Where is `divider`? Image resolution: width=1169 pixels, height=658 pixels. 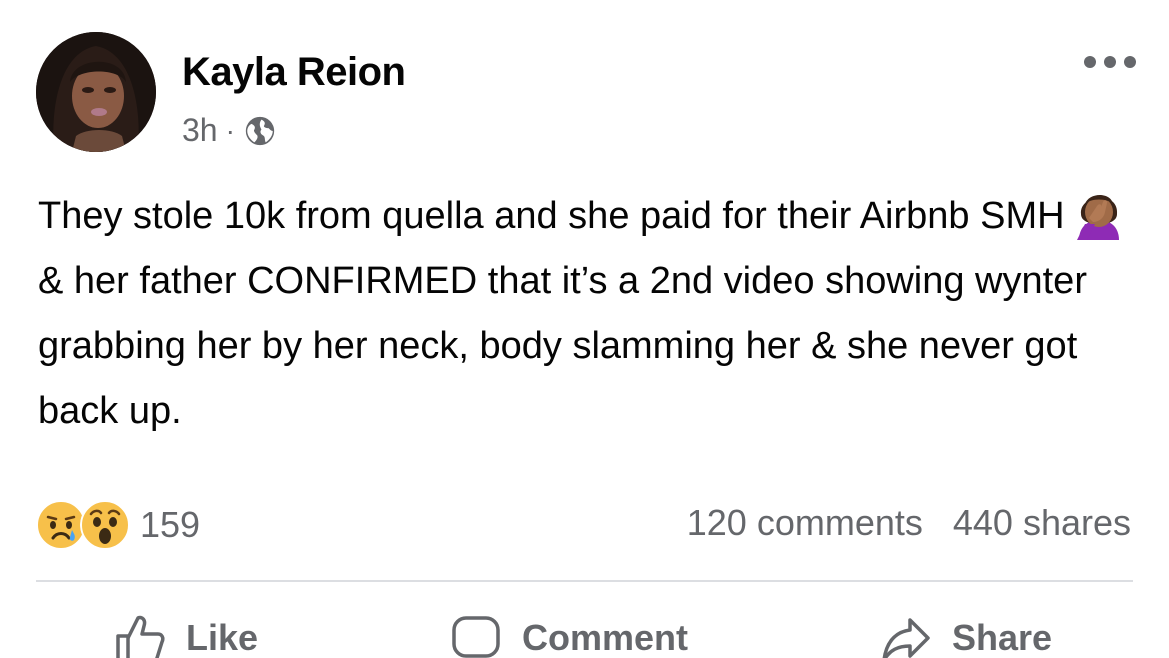 divider is located at coordinates (584, 581).